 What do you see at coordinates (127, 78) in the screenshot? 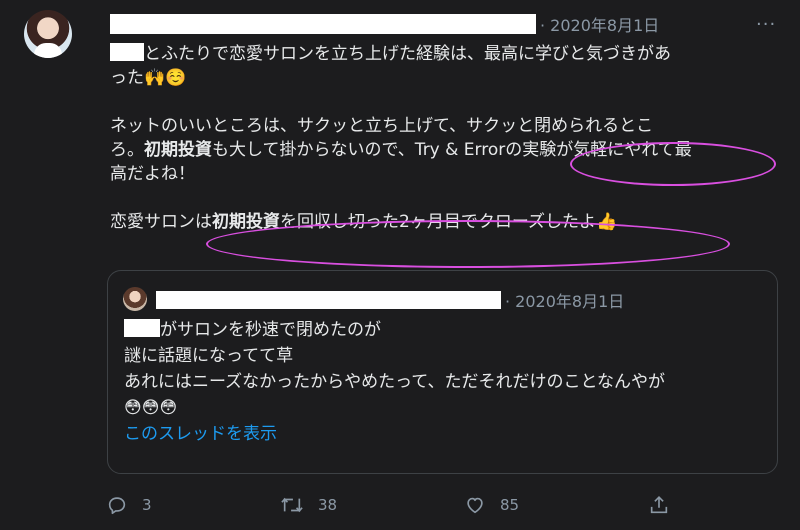
I see `p1-line2: った` at bounding box center [127, 78].